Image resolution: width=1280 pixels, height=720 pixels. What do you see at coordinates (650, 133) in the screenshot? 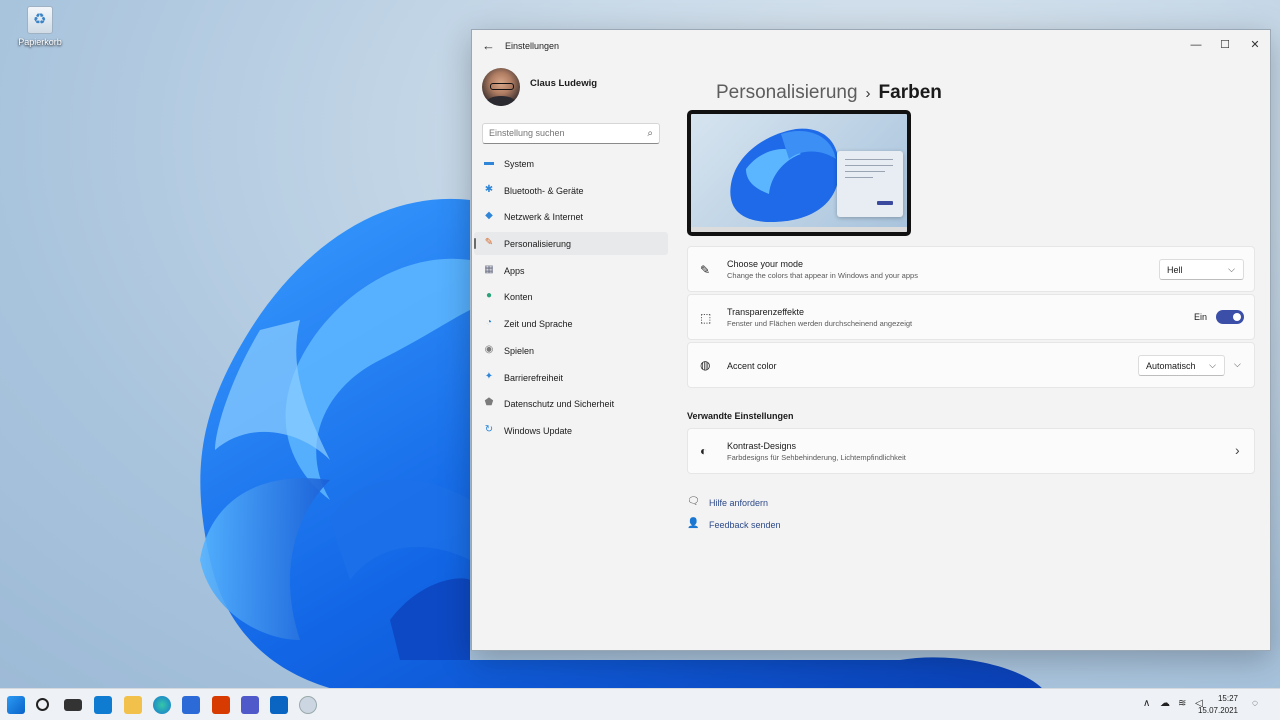
I see `search-icon: ⌕` at bounding box center [650, 133].